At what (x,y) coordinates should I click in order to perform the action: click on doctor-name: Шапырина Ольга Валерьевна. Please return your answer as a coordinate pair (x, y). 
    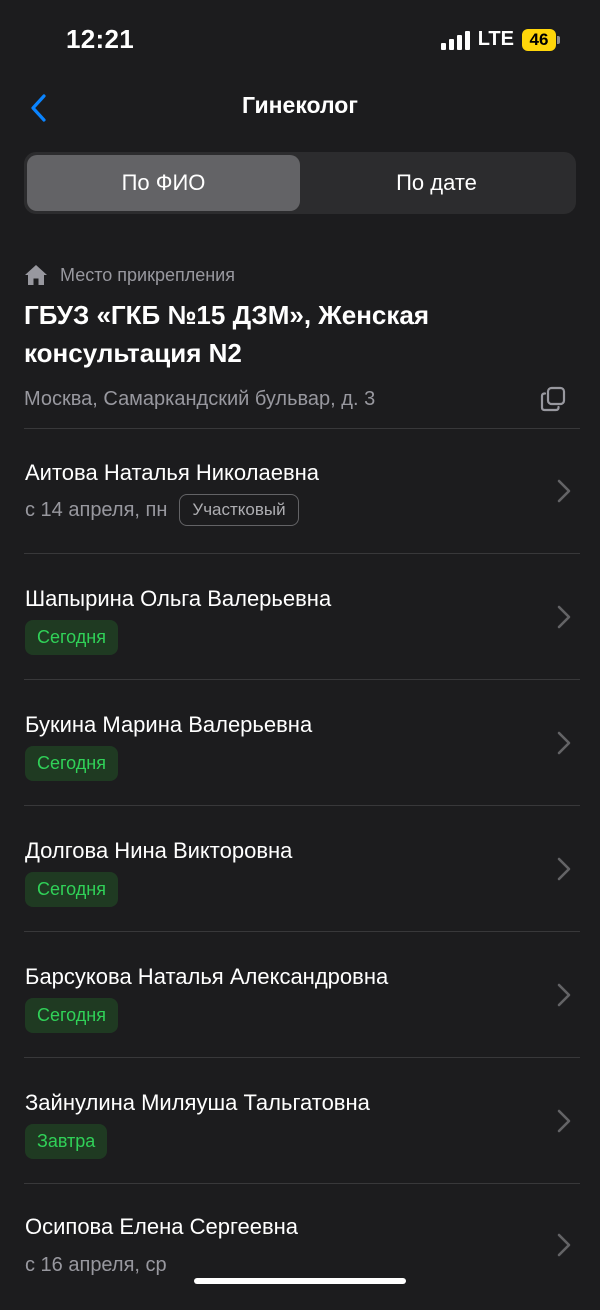
    Looking at the image, I should click on (178, 598).